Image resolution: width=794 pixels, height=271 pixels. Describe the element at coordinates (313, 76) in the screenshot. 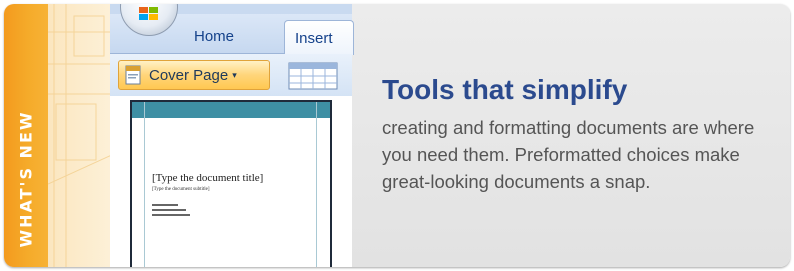

I see `table-icon` at that location.